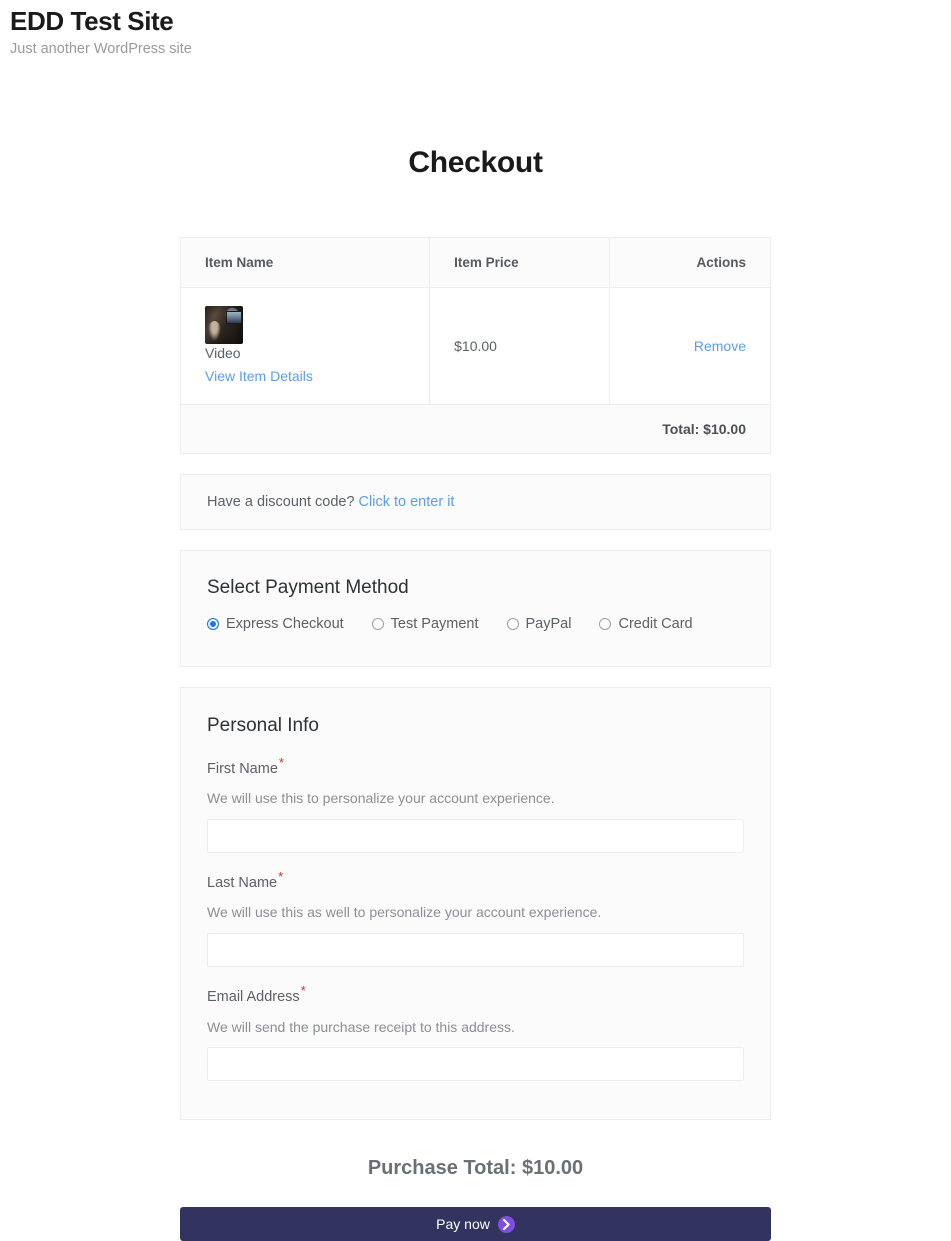  Describe the element at coordinates (480, 21) in the screenshot. I see `site-title: EDD Test Site` at that location.